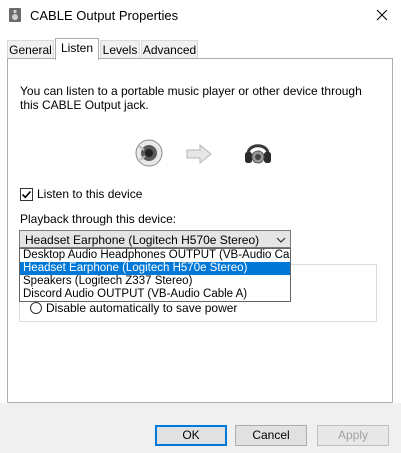 This screenshot has width=401, height=453. I want to click on power-radio-label: Disable automatically to save power, so click(142, 308).